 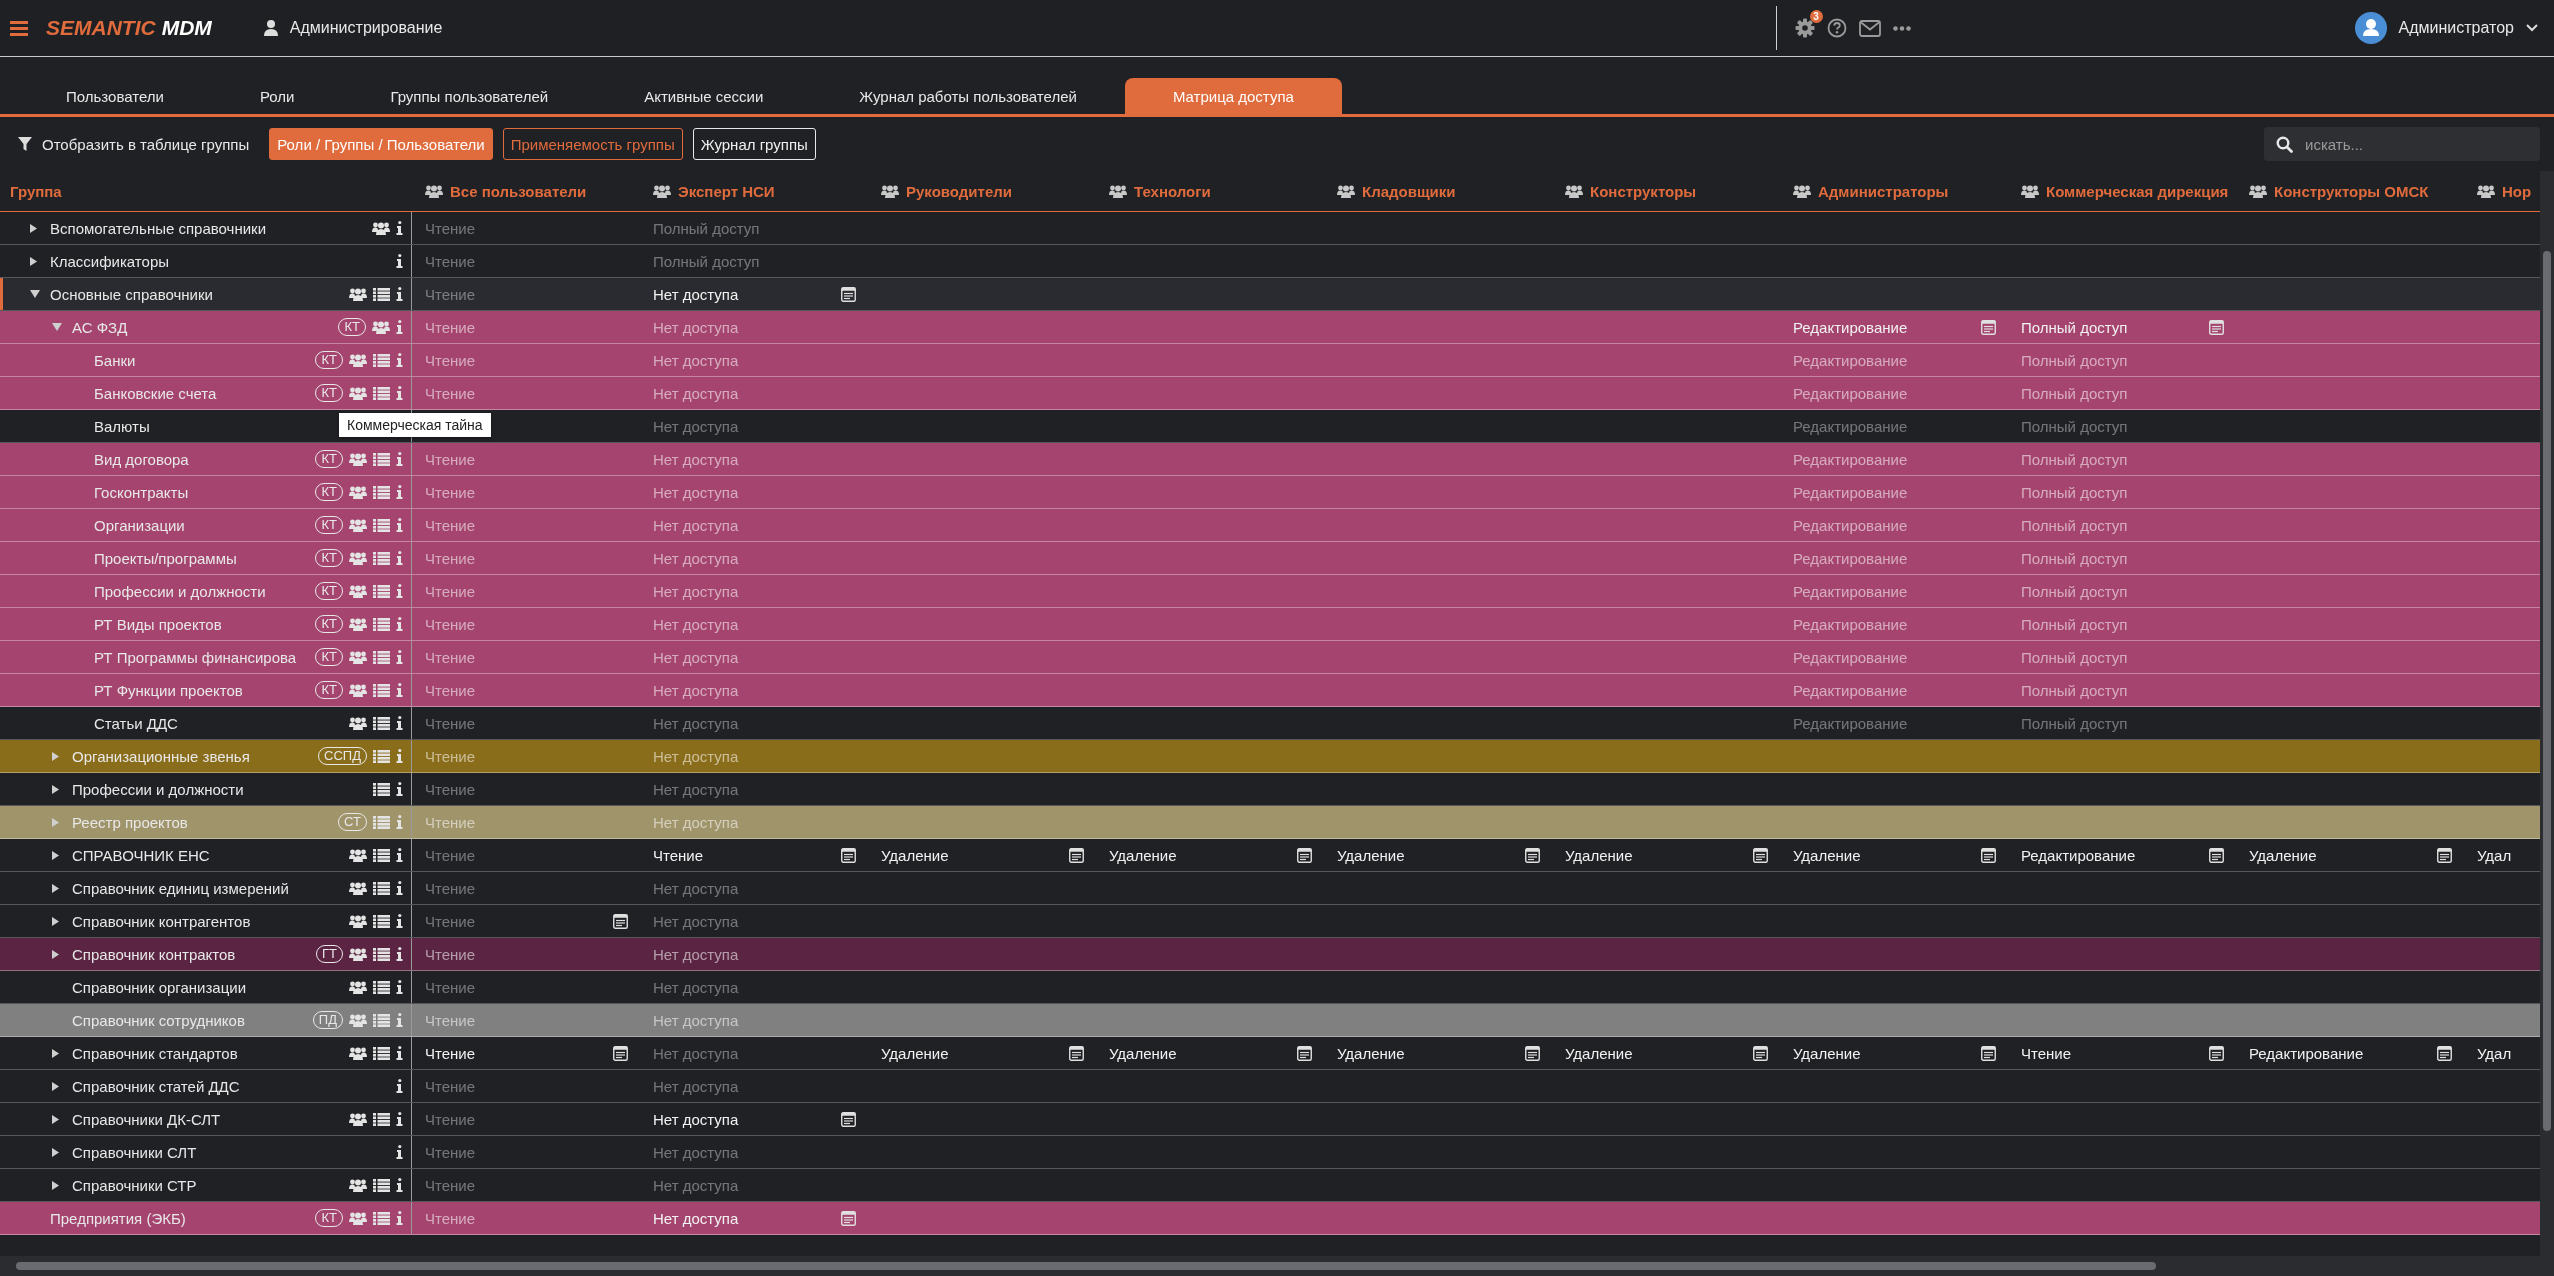 I want to click on table-row: Госконтракты КТ Чтение Нет доступа Редактирование Полный доступ, so click(x=1270, y=492).